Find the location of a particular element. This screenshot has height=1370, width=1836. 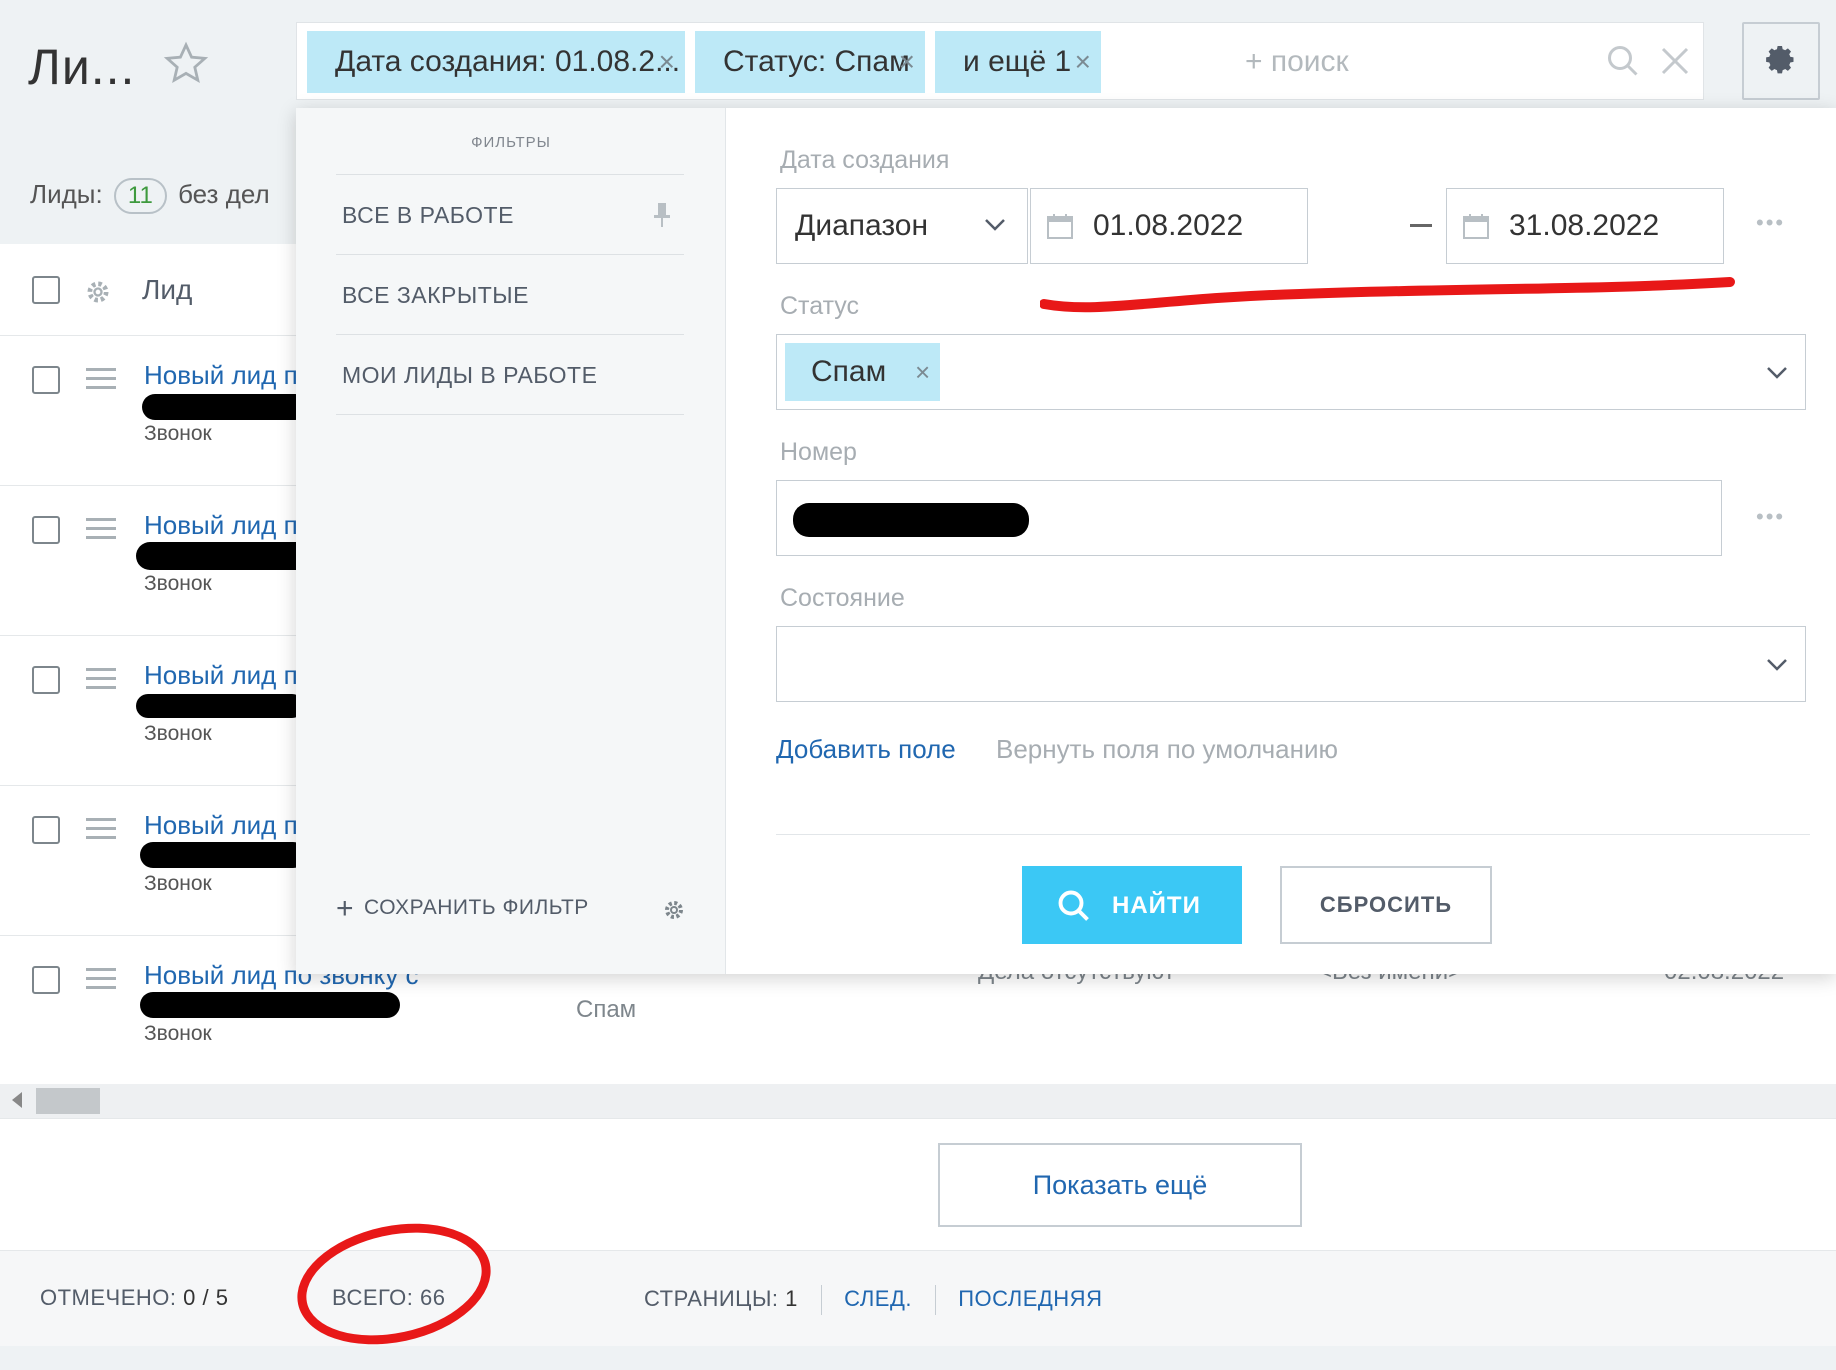

selected-value: 0 / 5 is located at coordinates (206, 1297).